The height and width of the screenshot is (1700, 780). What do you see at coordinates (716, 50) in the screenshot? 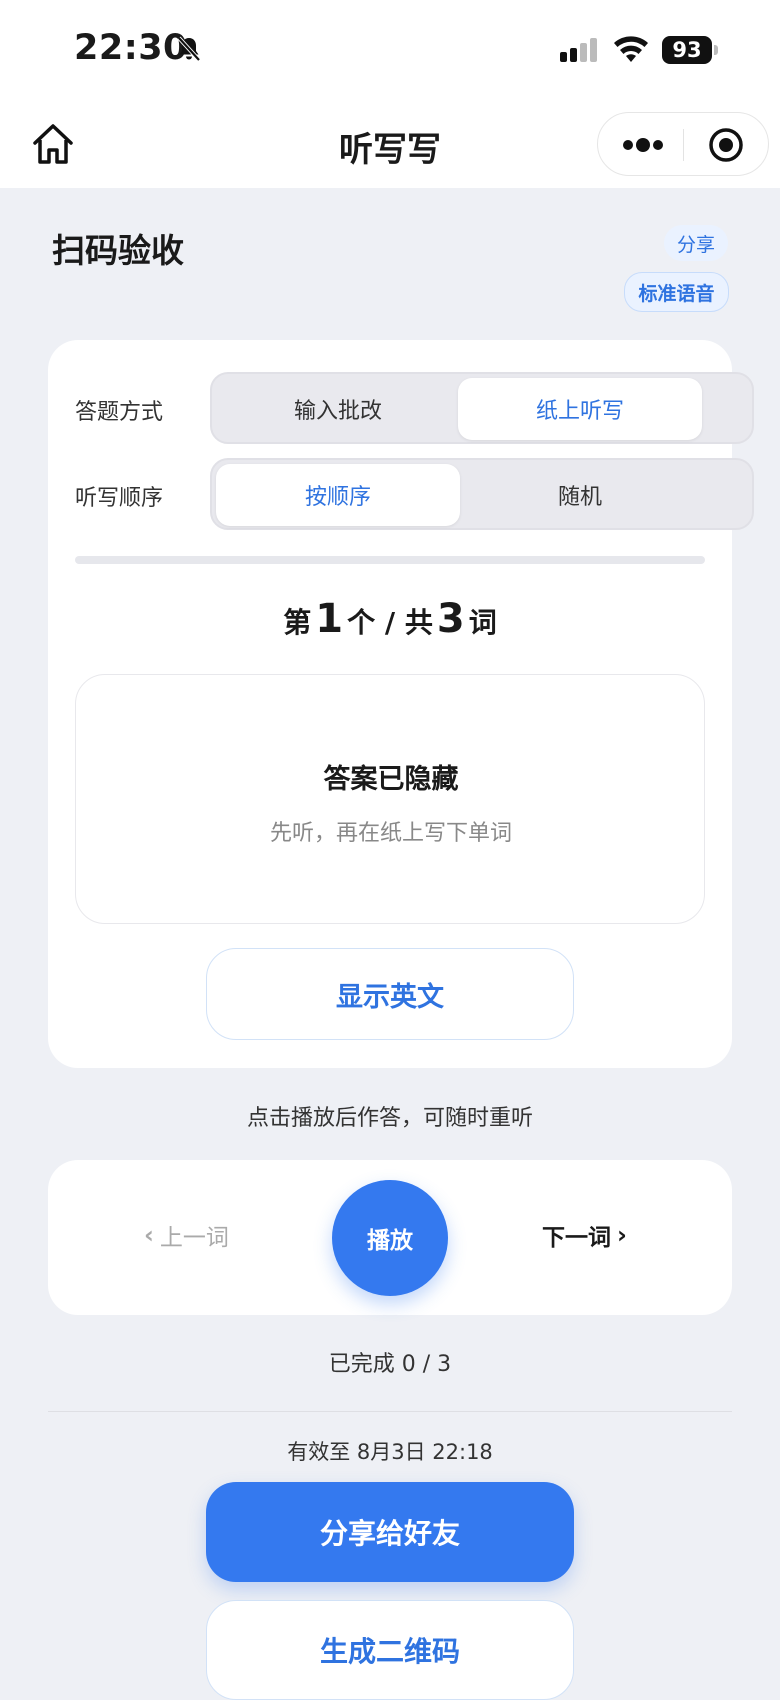
I see `battery-tip` at bounding box center [716, 50].